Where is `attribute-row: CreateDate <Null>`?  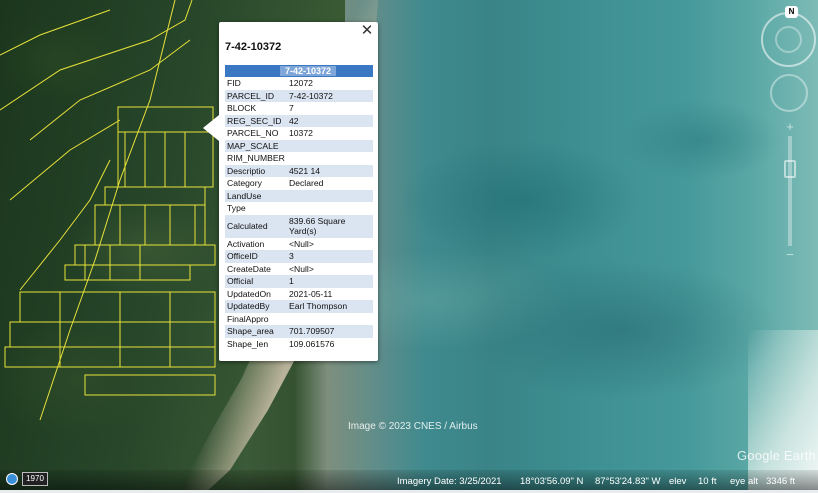 attribute-row: CreateDate <Null> is located at coordinates (299, 269).